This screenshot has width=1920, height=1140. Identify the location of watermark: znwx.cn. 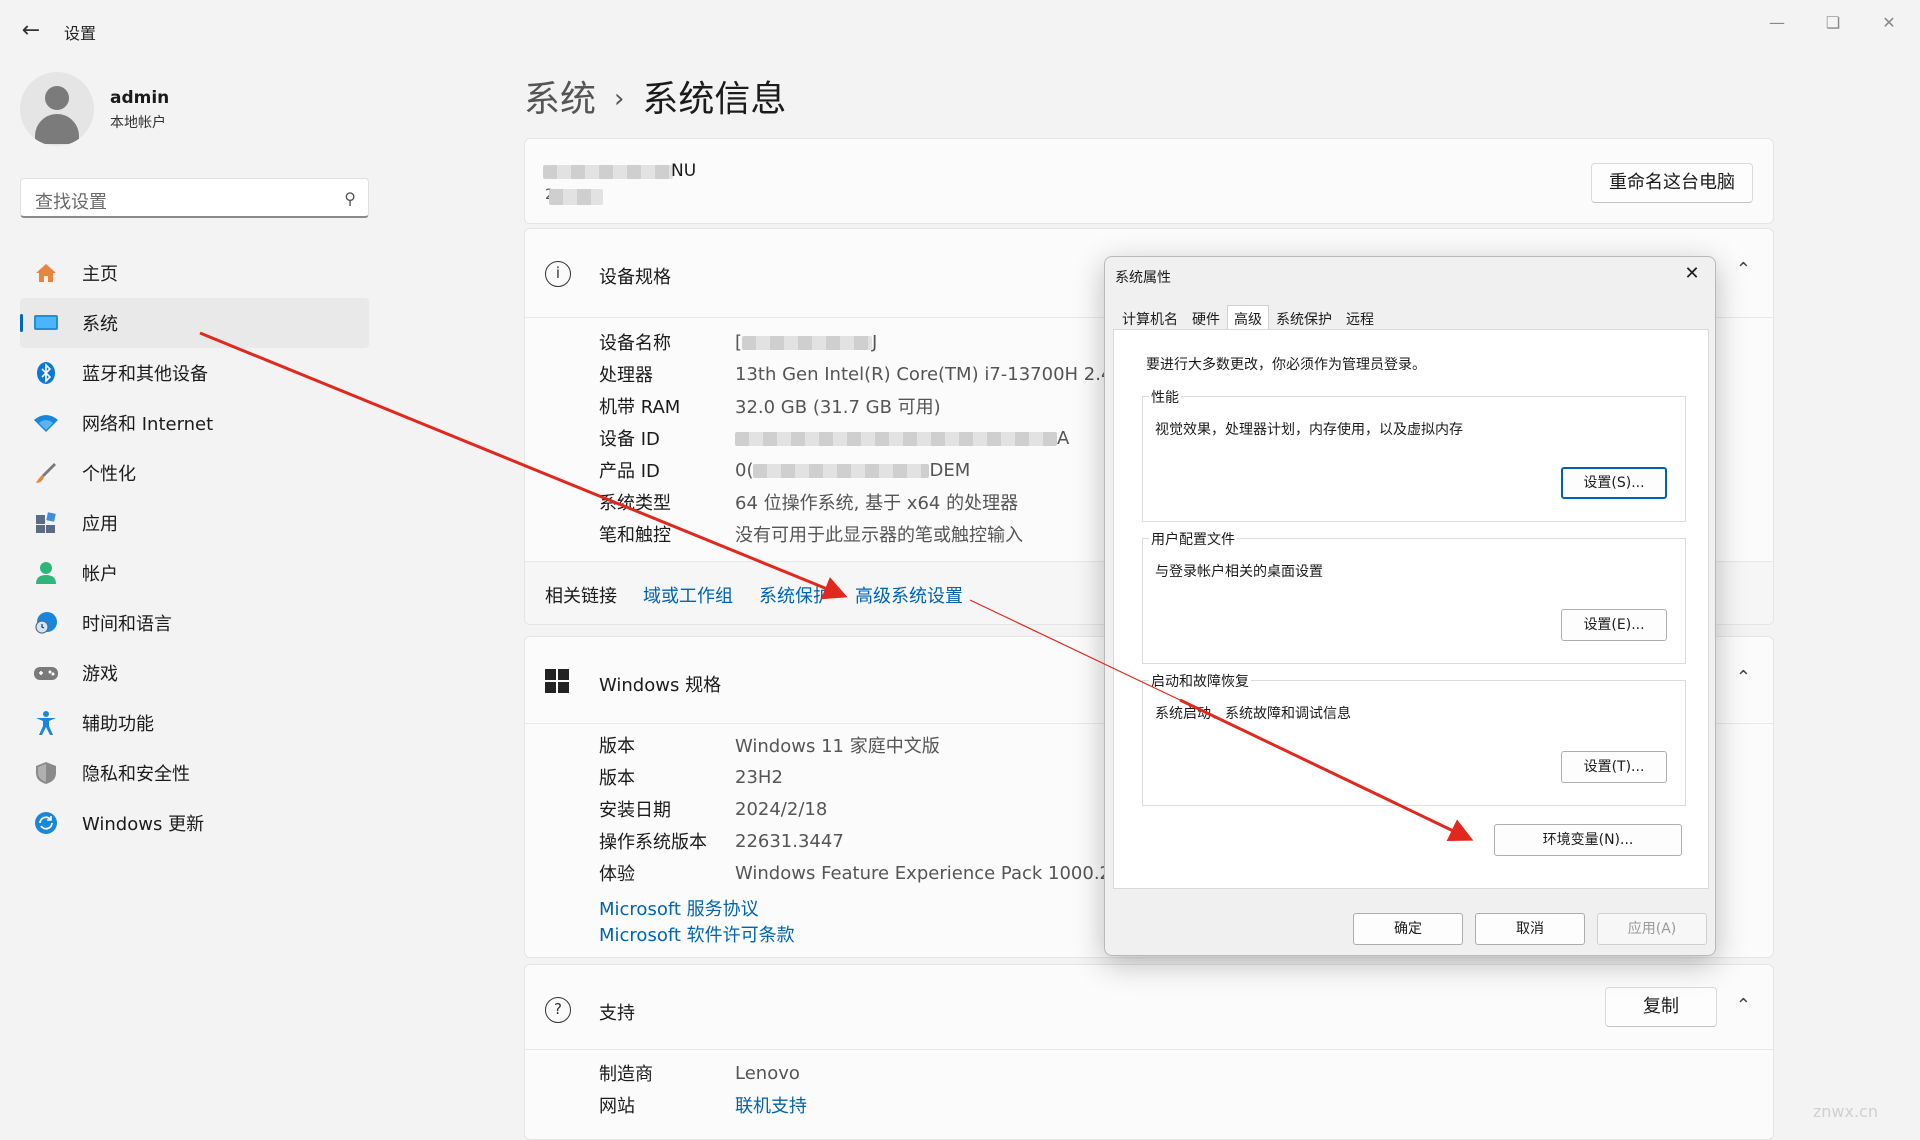
(1845, 1111).